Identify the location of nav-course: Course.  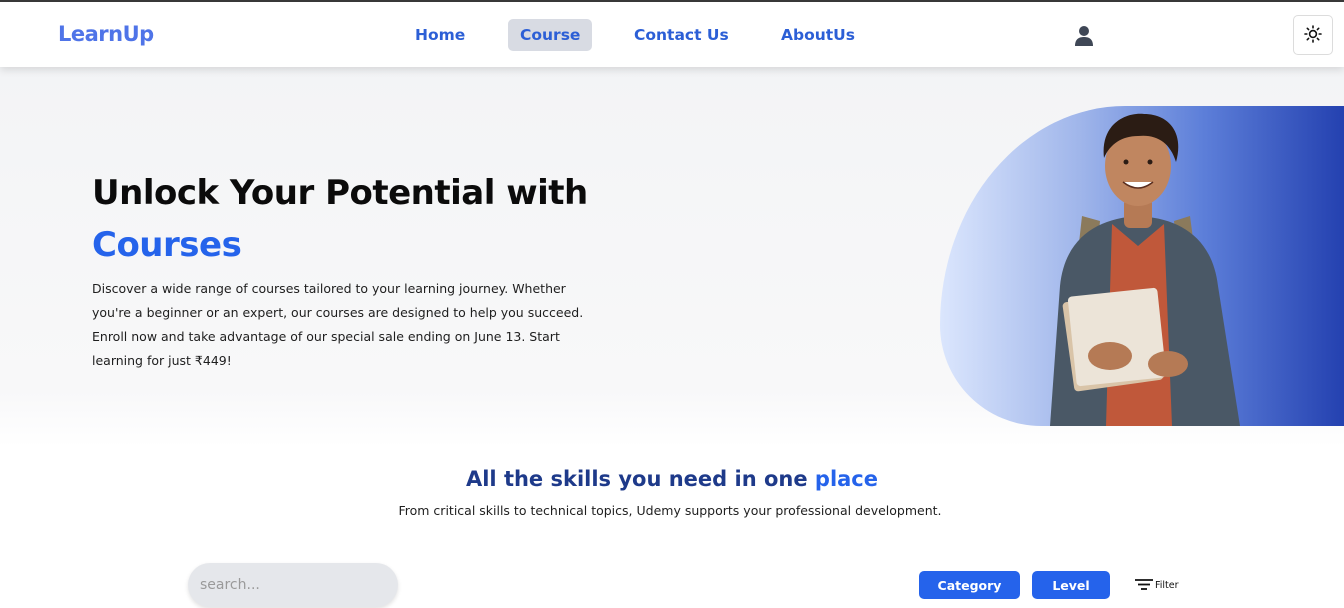
(550, 35).